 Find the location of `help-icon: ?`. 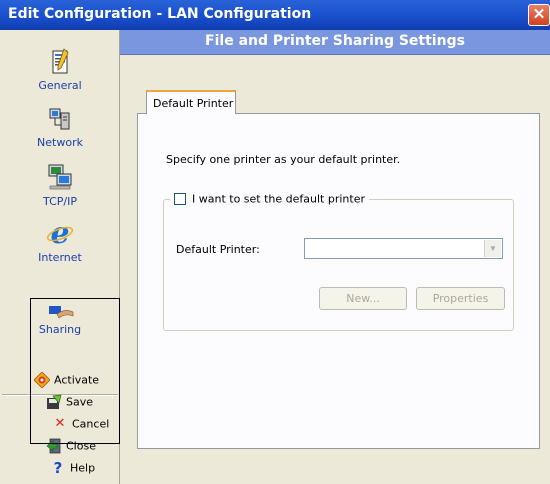

help-icon: ? is located at coordinates (58, 468).